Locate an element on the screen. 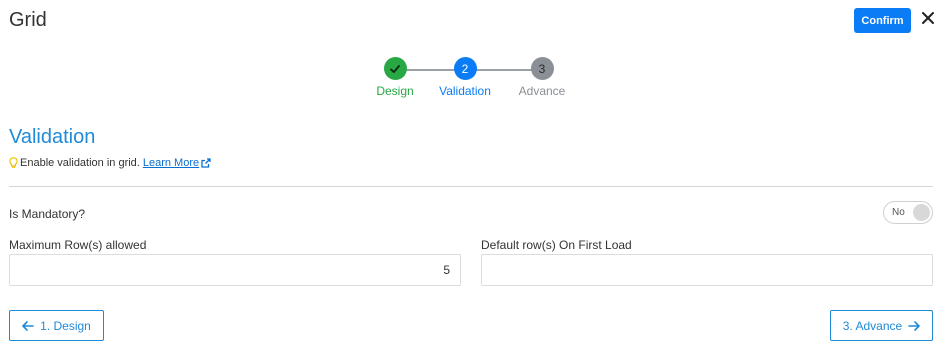 Image resolution: width=942 pixels, height=348 pixels. previous-step-label: 1. Design is located at coordinates (65, 325).